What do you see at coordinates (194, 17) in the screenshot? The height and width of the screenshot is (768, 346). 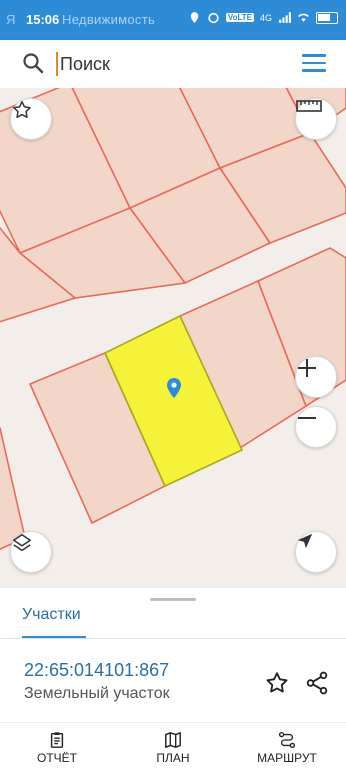 I see `location-icon` at bounding box center [194, 17].